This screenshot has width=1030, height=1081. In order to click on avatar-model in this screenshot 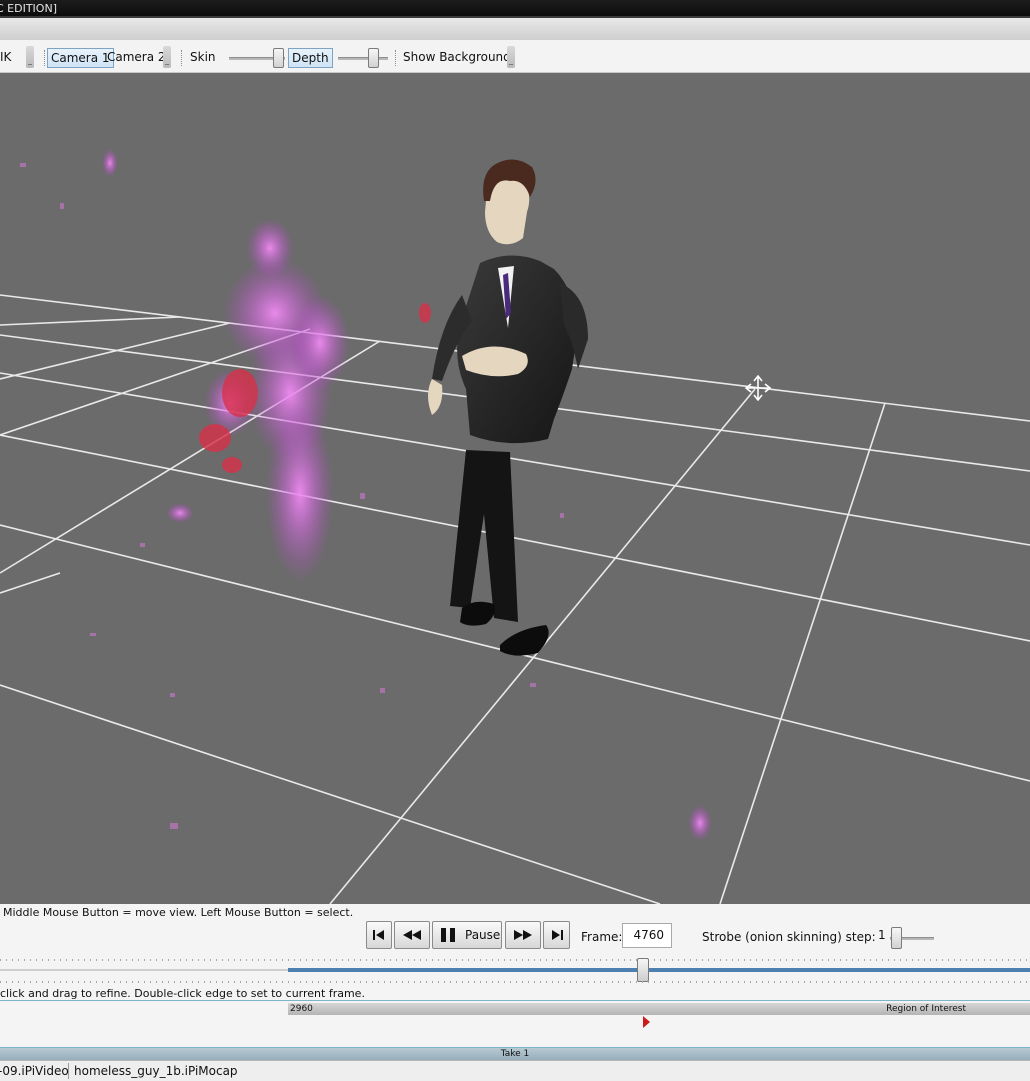, I will do `click(508, 407)`.